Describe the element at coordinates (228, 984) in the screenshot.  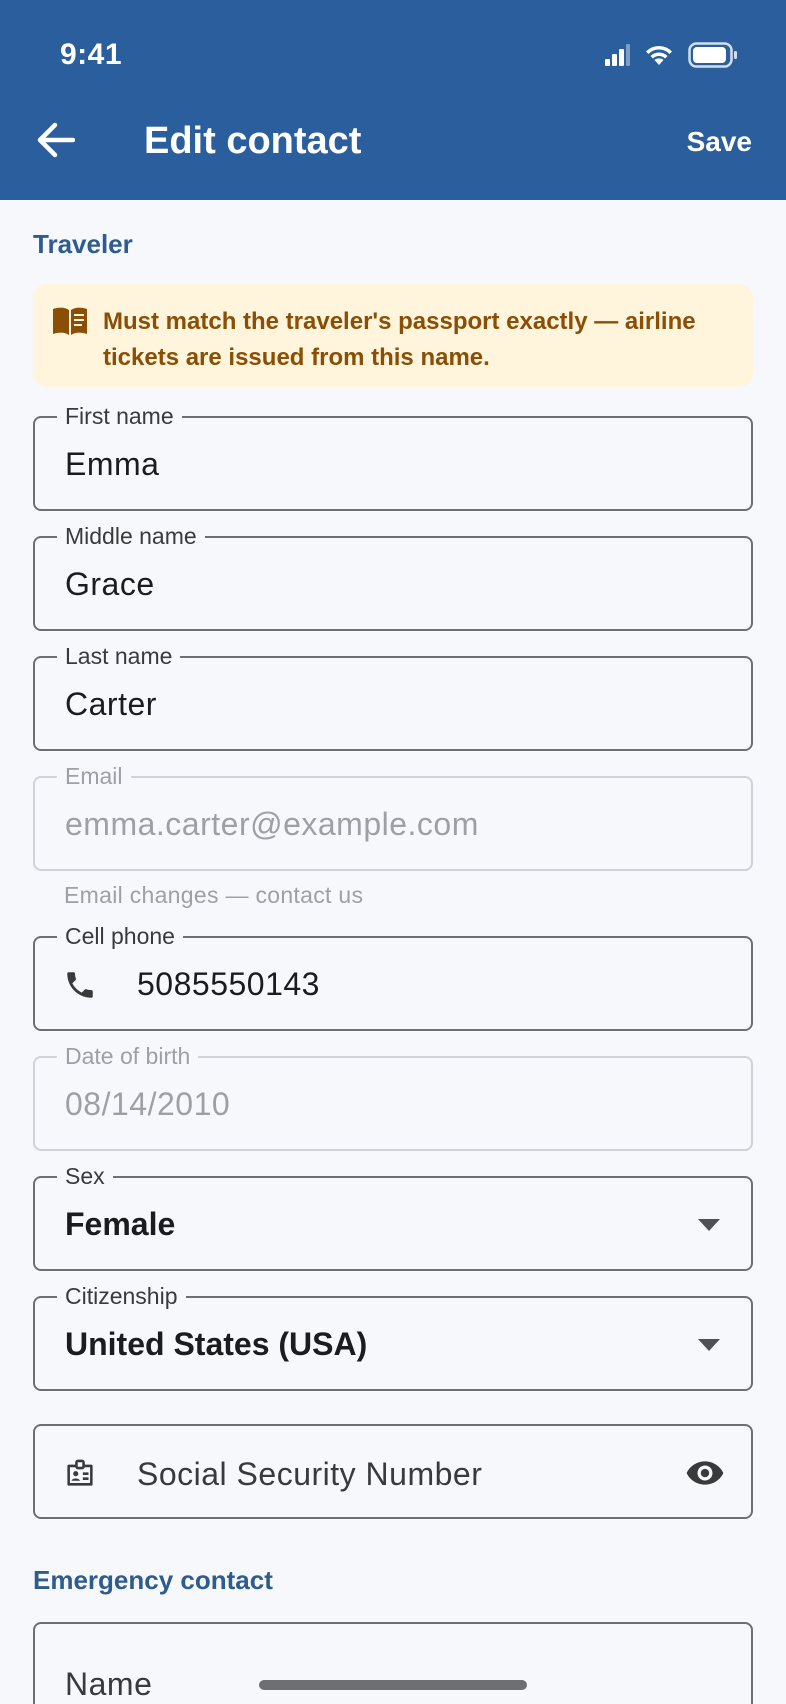
I see `cell-phone-value: 5085550143` at that location.